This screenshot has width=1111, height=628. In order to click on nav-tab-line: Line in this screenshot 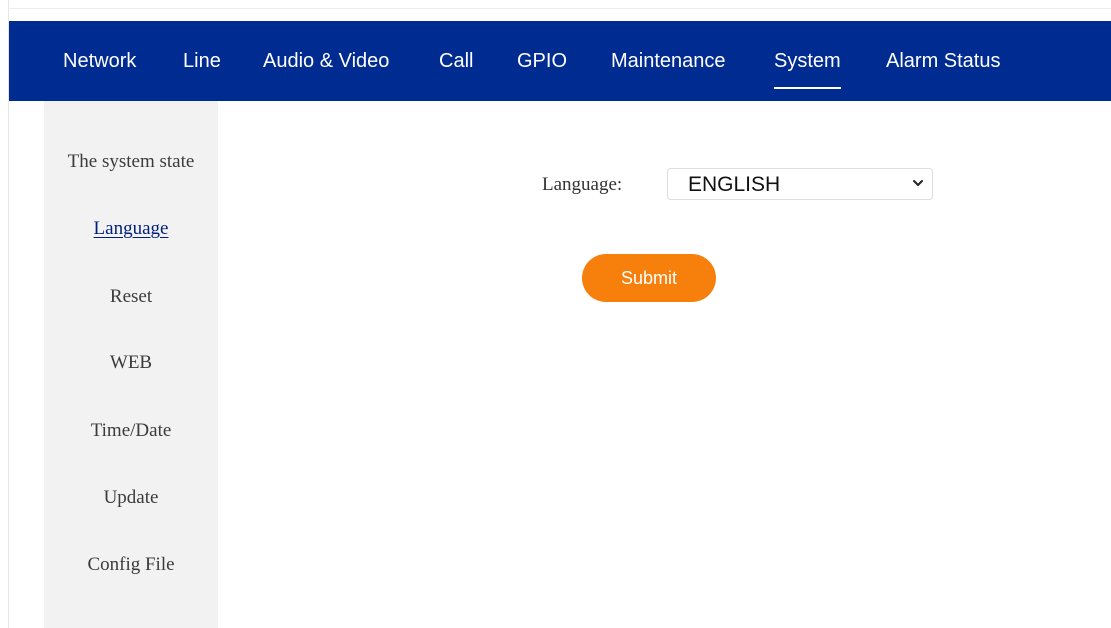, I will do `click(202, 61)`.